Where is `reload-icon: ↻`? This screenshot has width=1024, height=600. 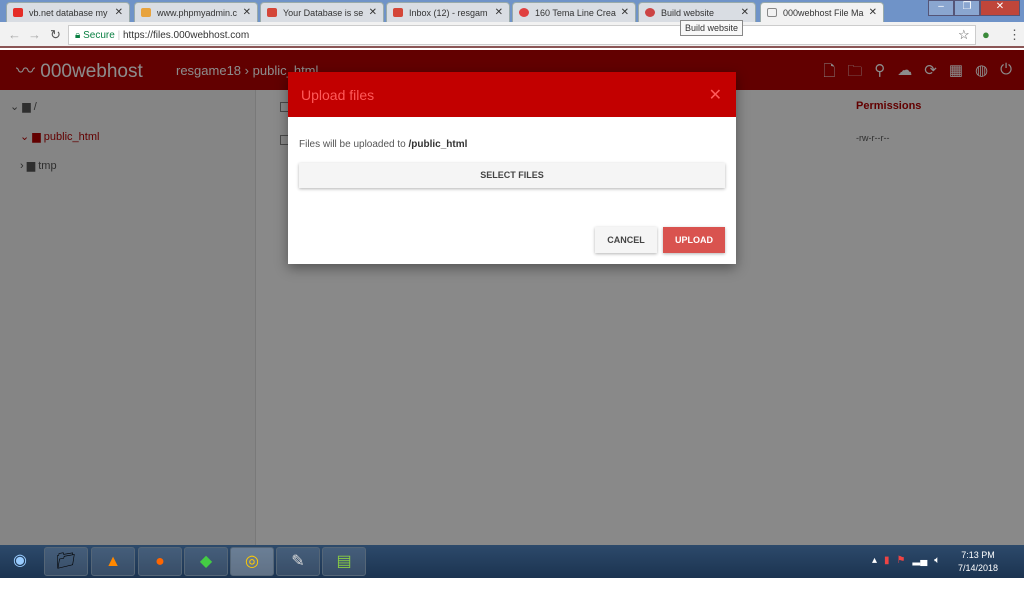 reload-icon: ↻ is located at coordinates (55, 35).